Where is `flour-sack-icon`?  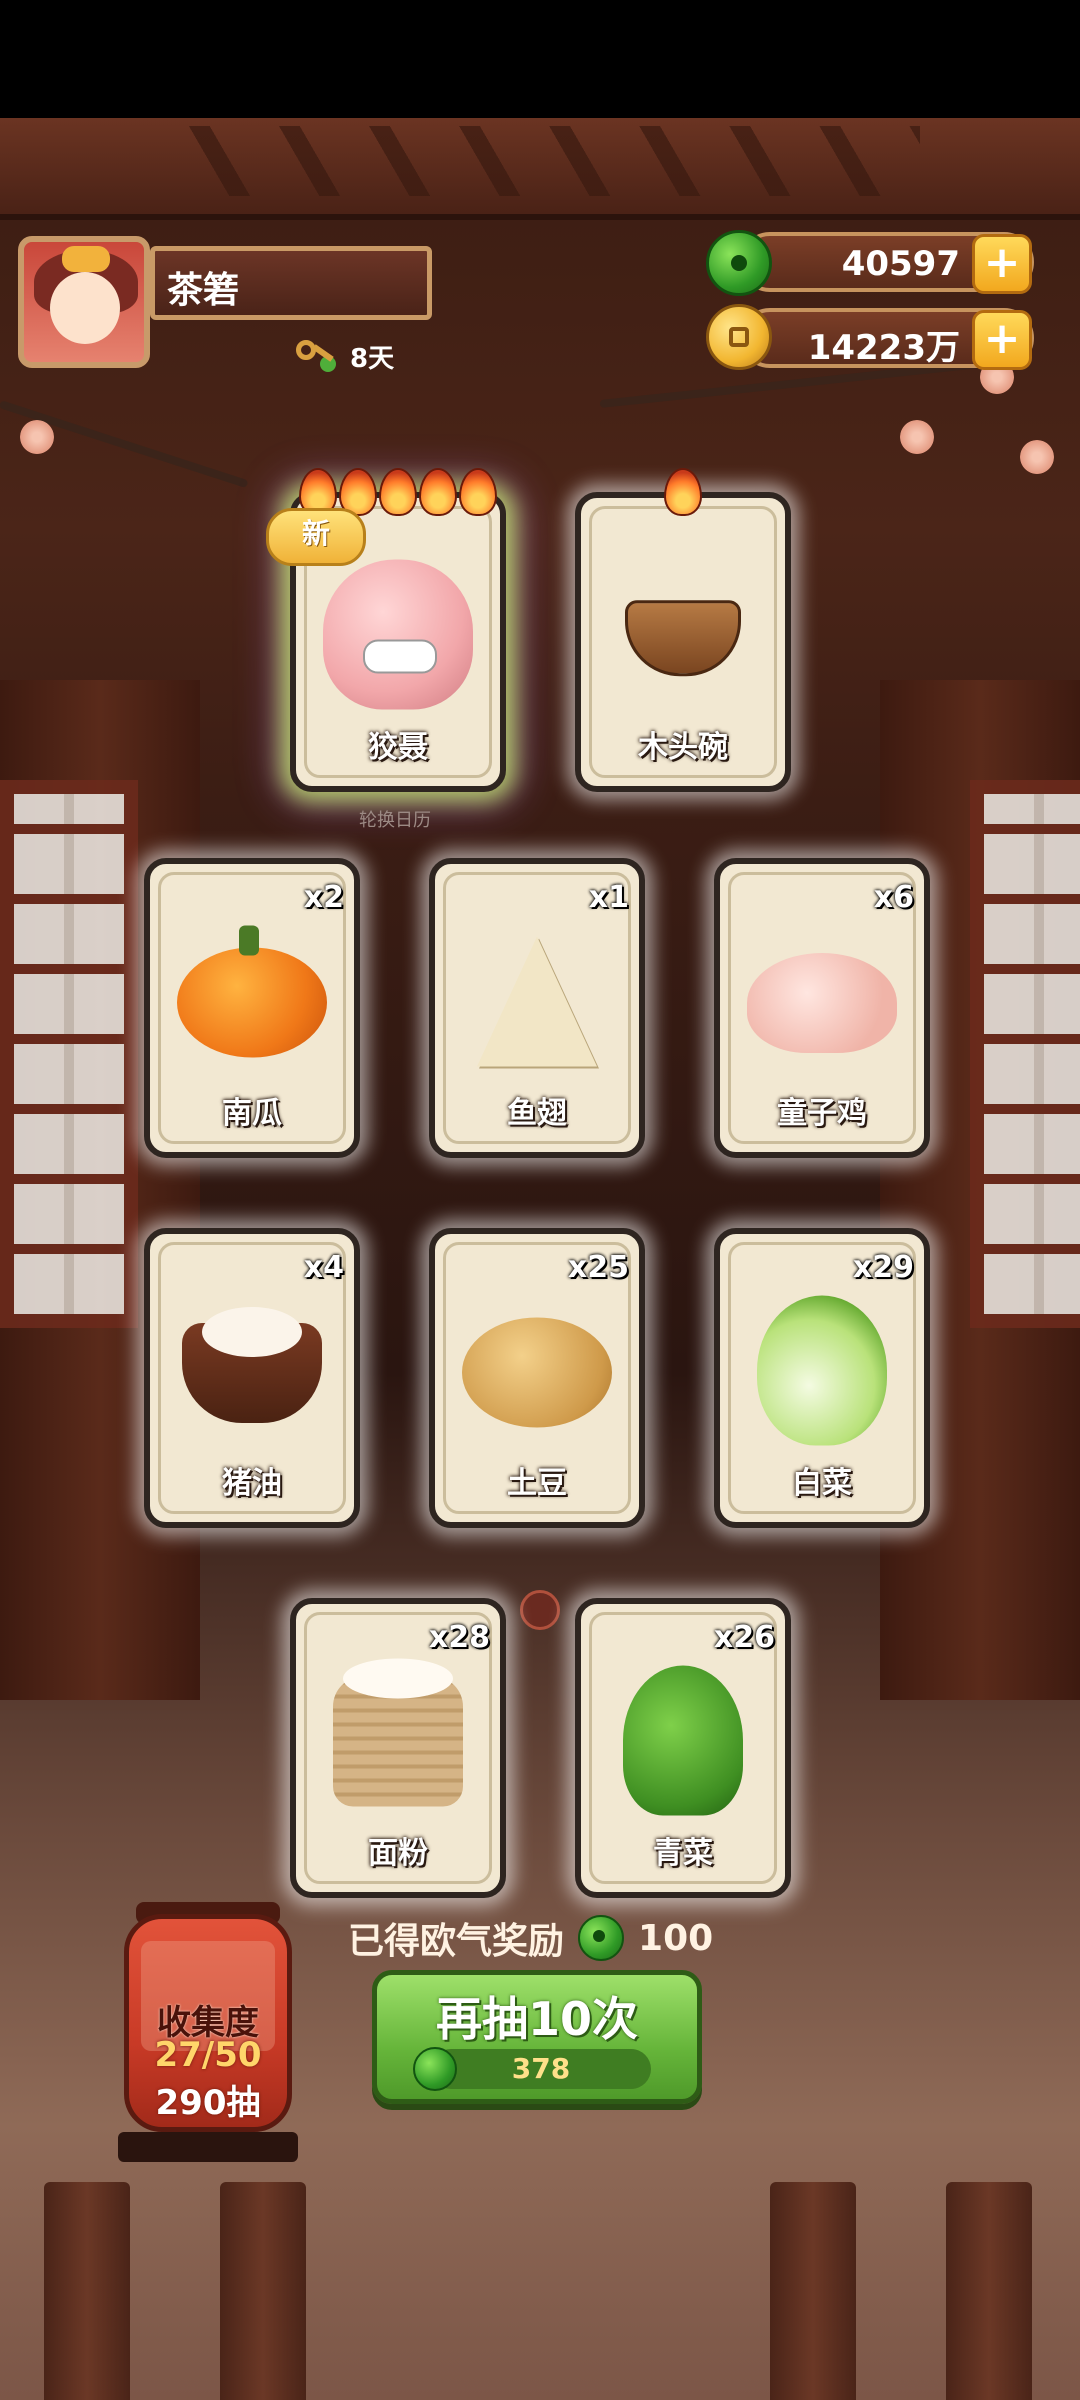
flour-sack-icon is located at coordinates (398, 1732).